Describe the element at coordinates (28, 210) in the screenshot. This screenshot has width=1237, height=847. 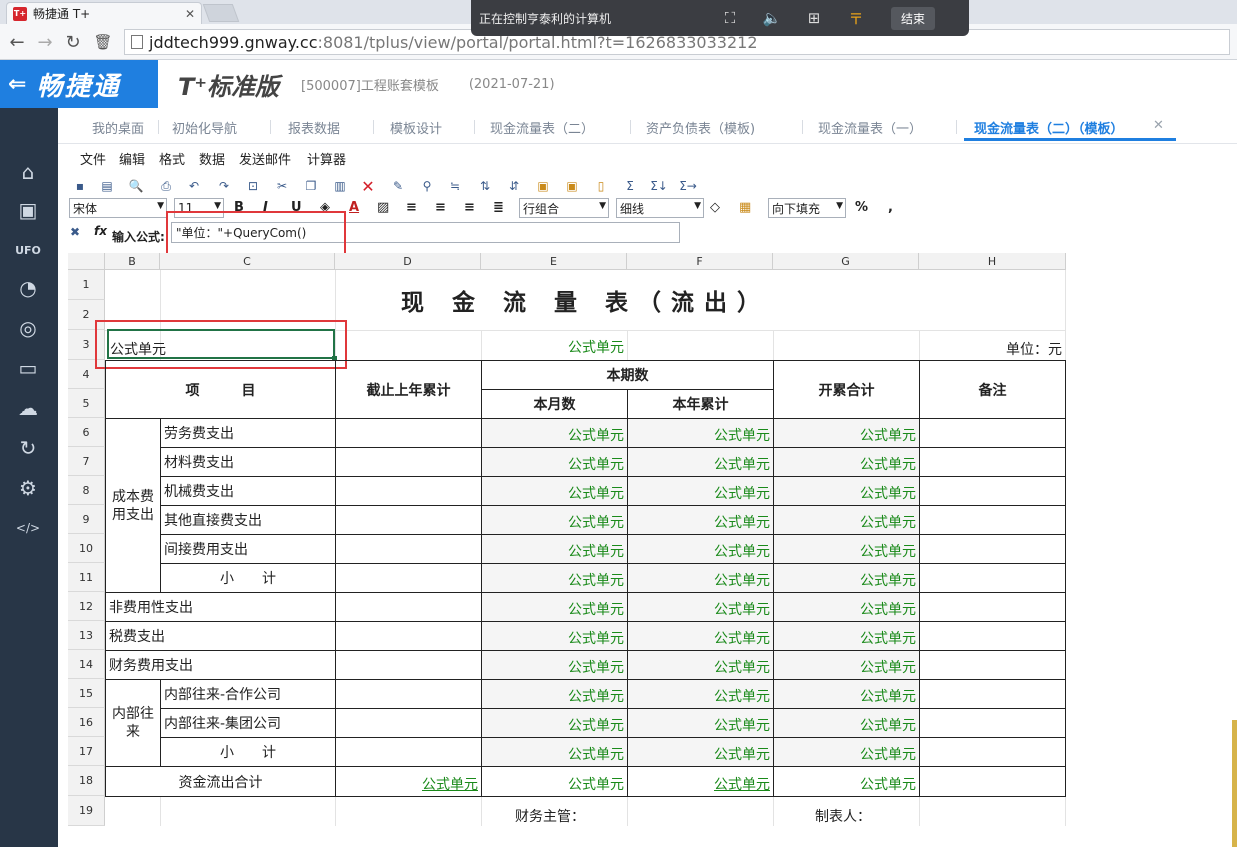
I see `box-icon: ▣` at that location.